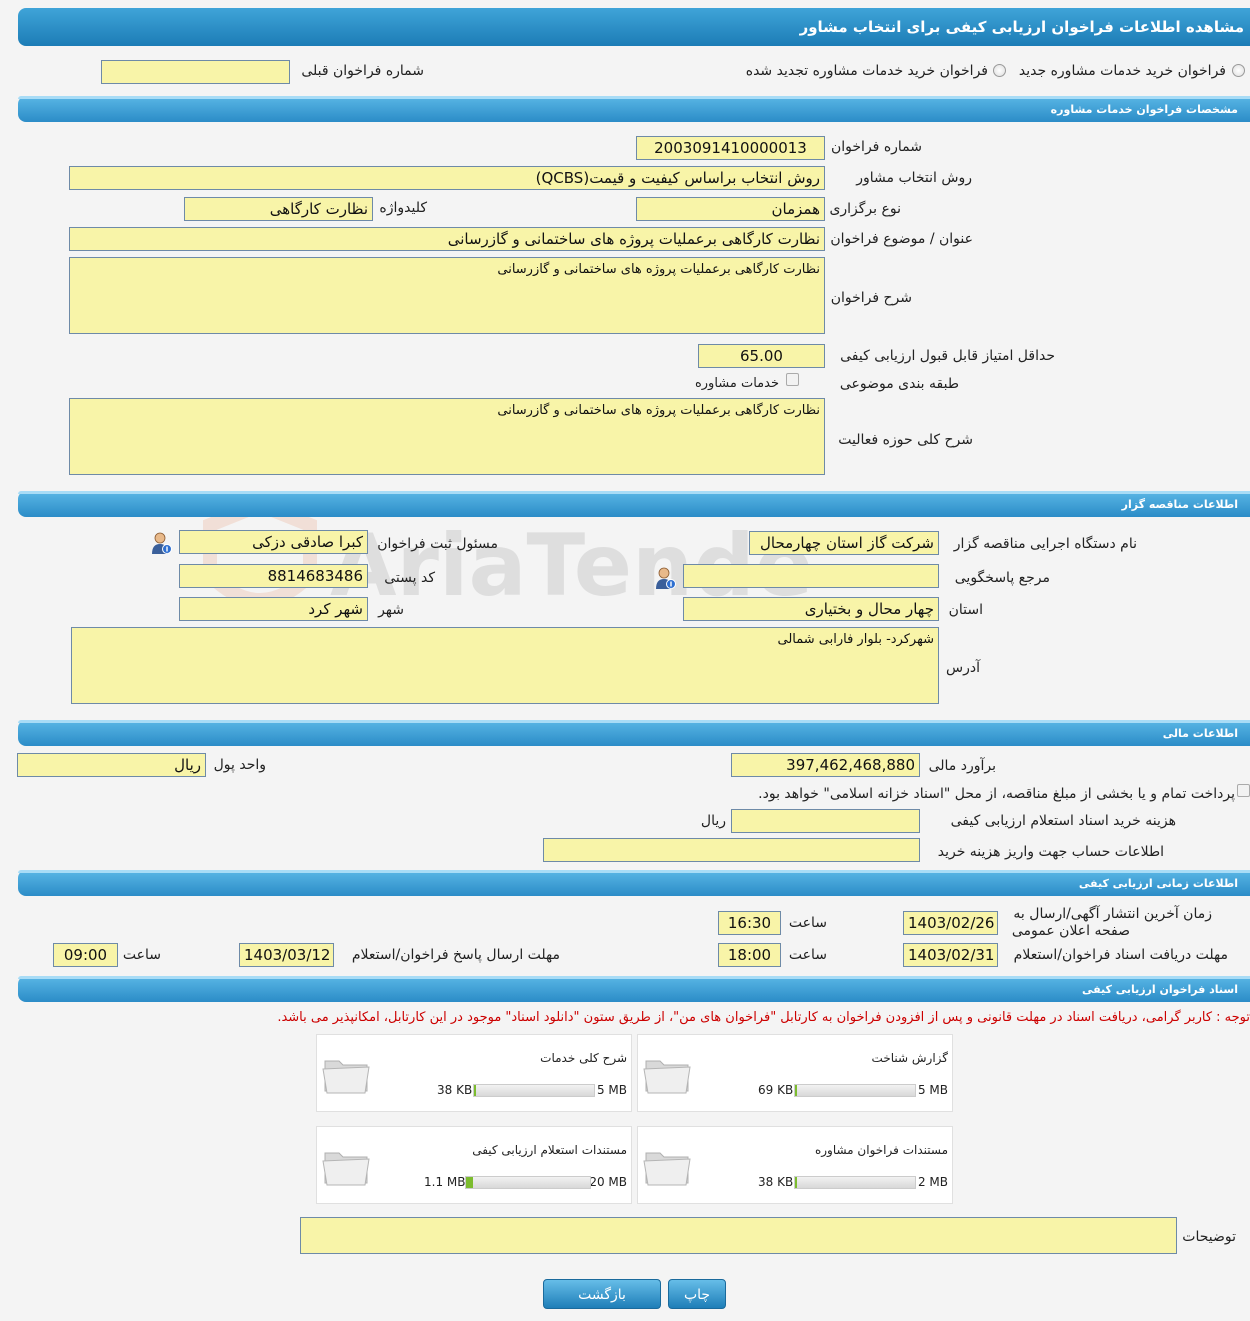 This screenshot has width=1250, height=1321. What do you see at coordinates (947, 356) in the screenshot?
I see `min-score-label: حداقل امتیاز قابل قبول ارزیابی کیفی` at bounding box center [947, 356].